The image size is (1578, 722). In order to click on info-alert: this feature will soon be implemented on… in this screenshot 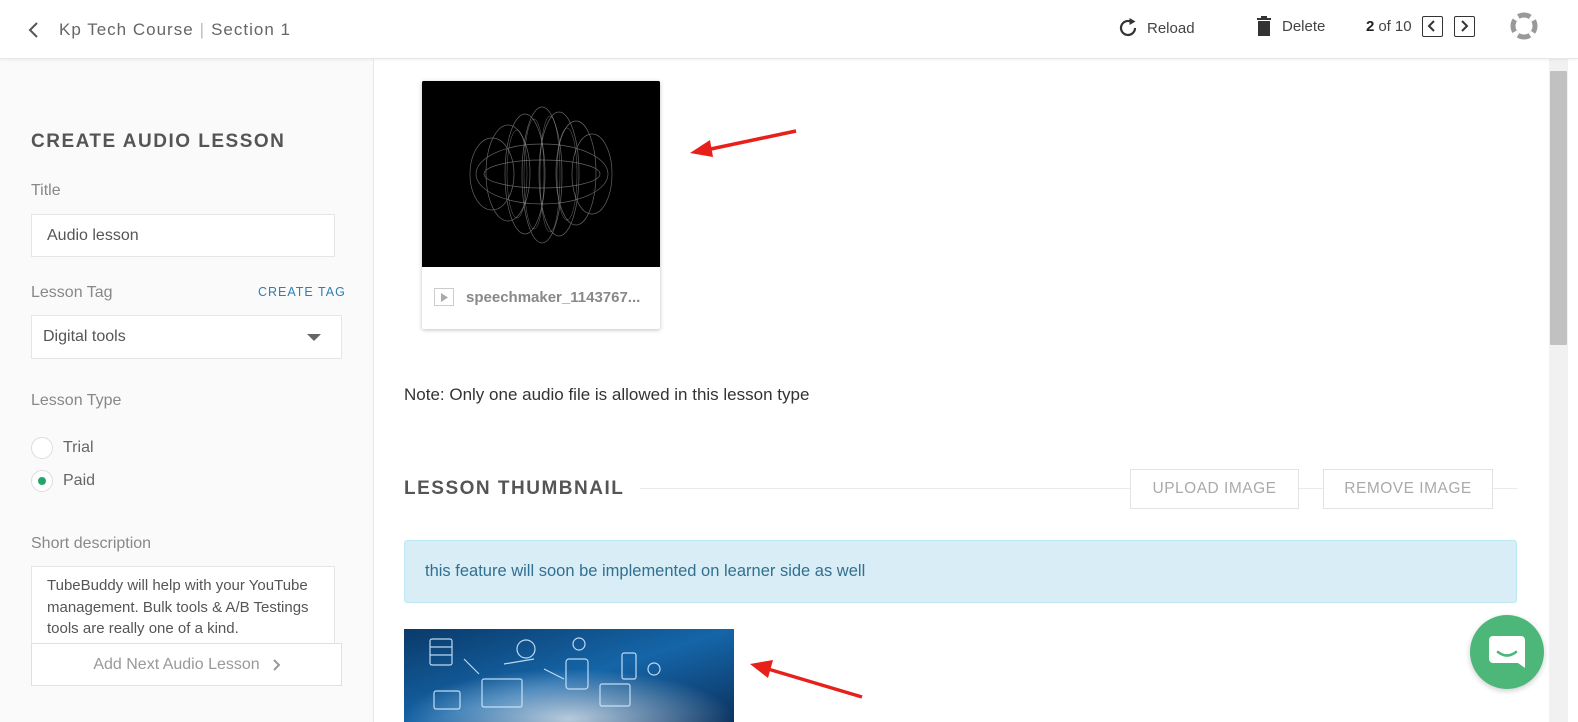, I will do `click(960, 571)`.